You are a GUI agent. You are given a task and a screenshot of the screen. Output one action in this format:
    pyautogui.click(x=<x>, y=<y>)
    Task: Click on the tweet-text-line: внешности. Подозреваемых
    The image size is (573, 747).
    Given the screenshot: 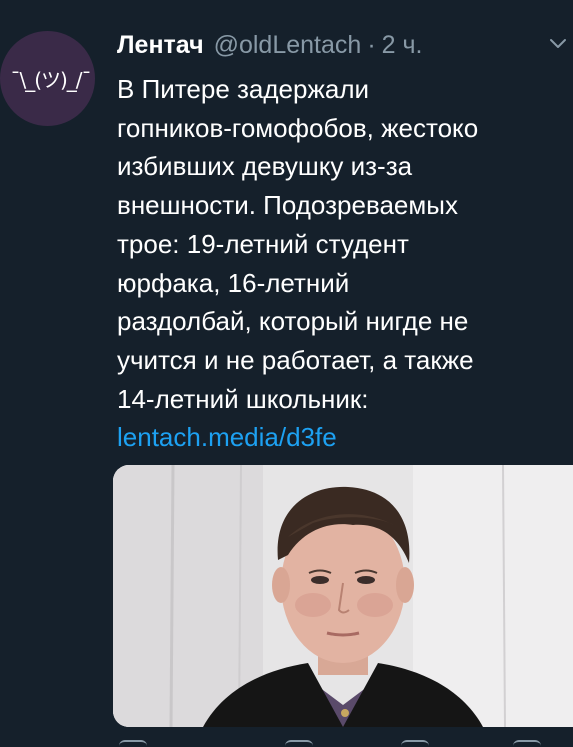 What is the action you would take?
    pyautogui.click(x=287, y=205)
    